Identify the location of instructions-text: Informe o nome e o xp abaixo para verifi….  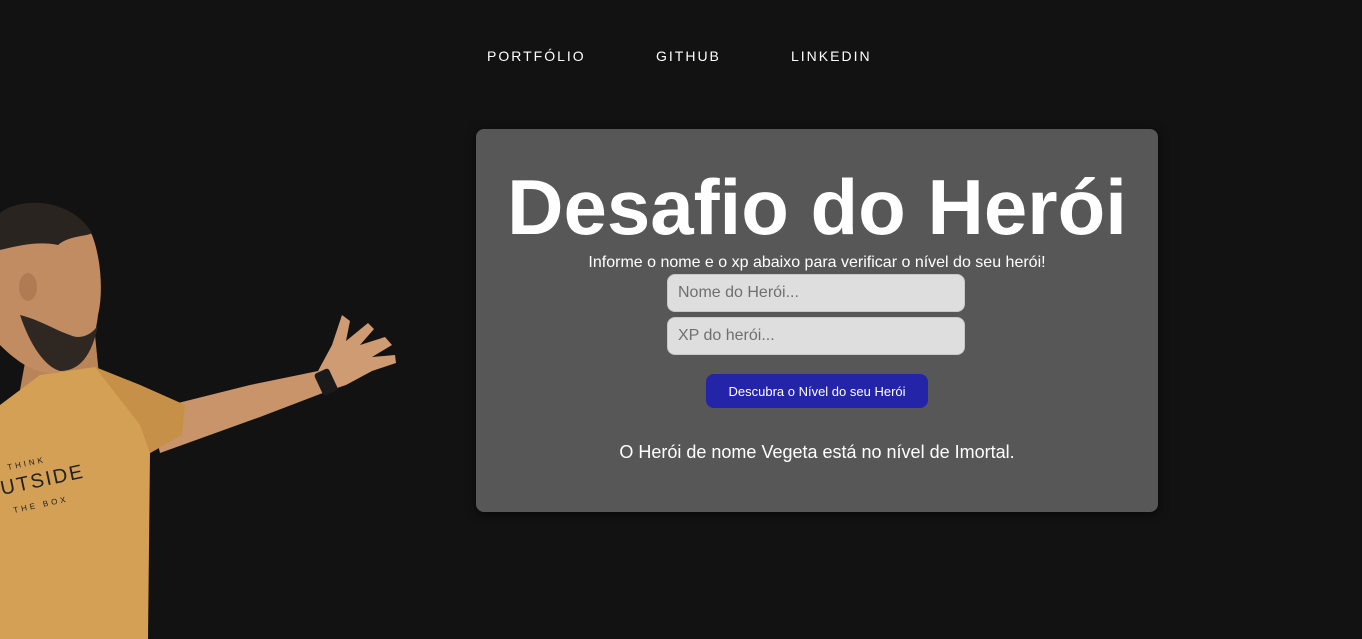
(817, 262).